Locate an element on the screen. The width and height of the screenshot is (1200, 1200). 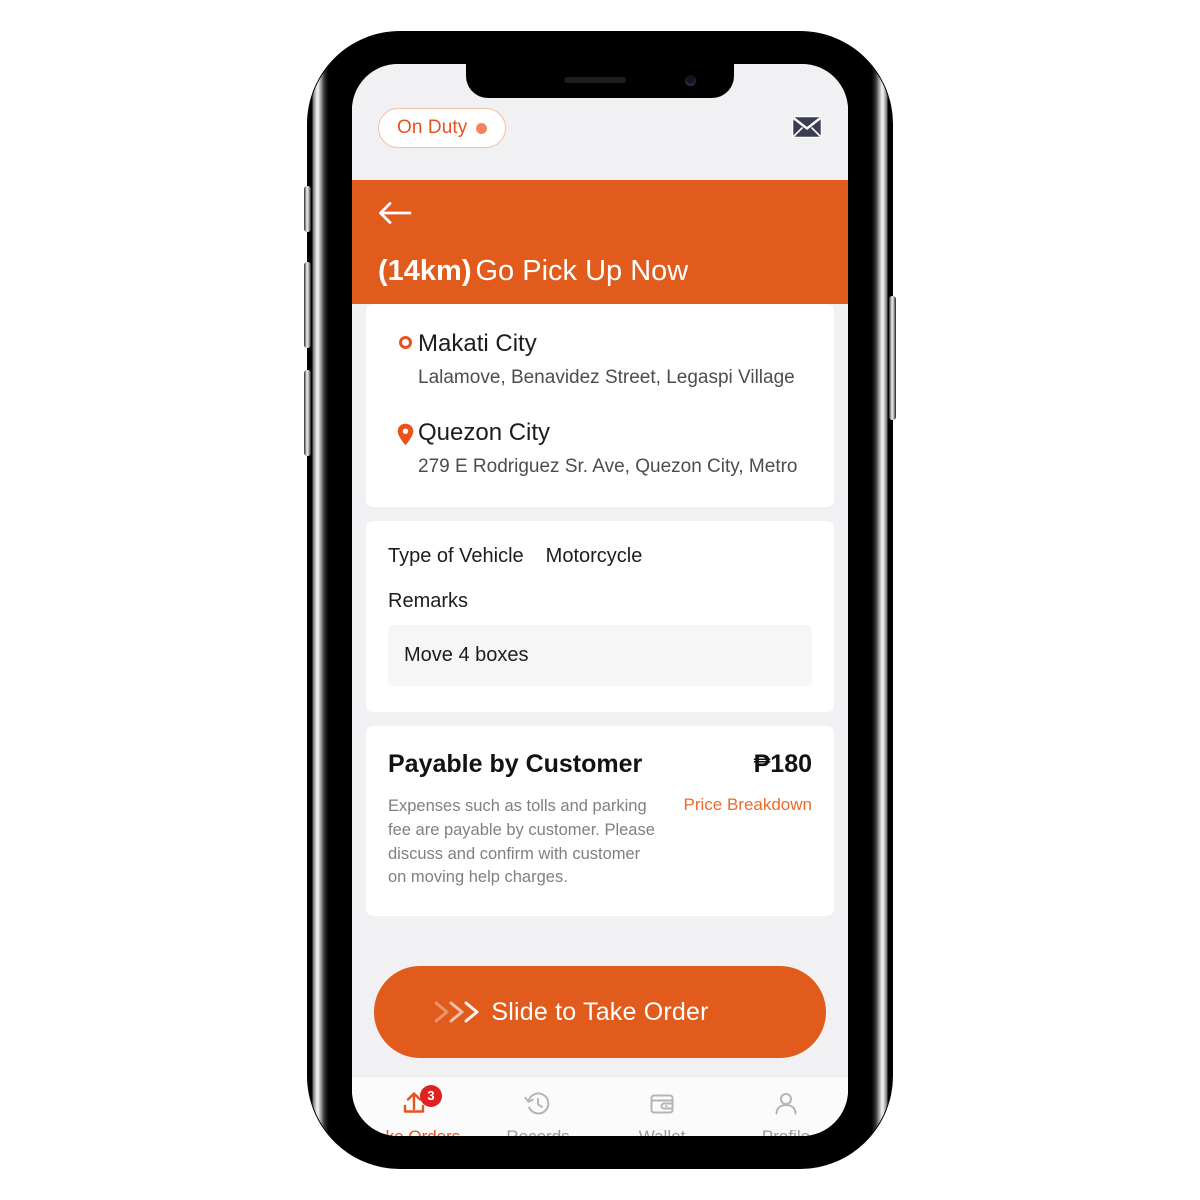
phone-volume-up-button is located at coordinates (307, 305).